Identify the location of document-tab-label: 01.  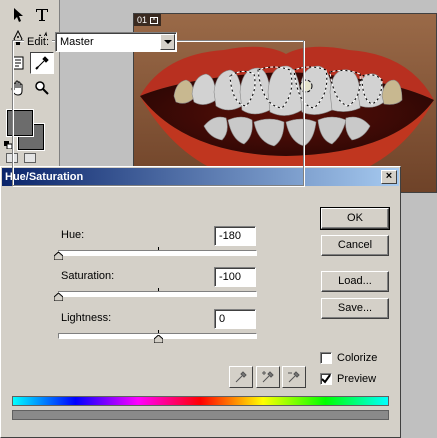
(142, 20).